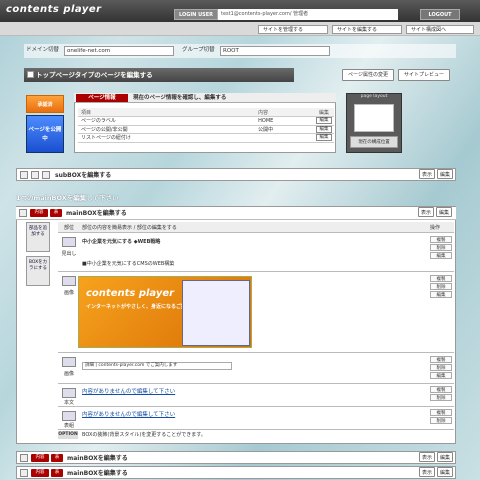 The width and height of the screenshot is (480, 480). I want to click on option-label: OPTION, so click(68, 435).